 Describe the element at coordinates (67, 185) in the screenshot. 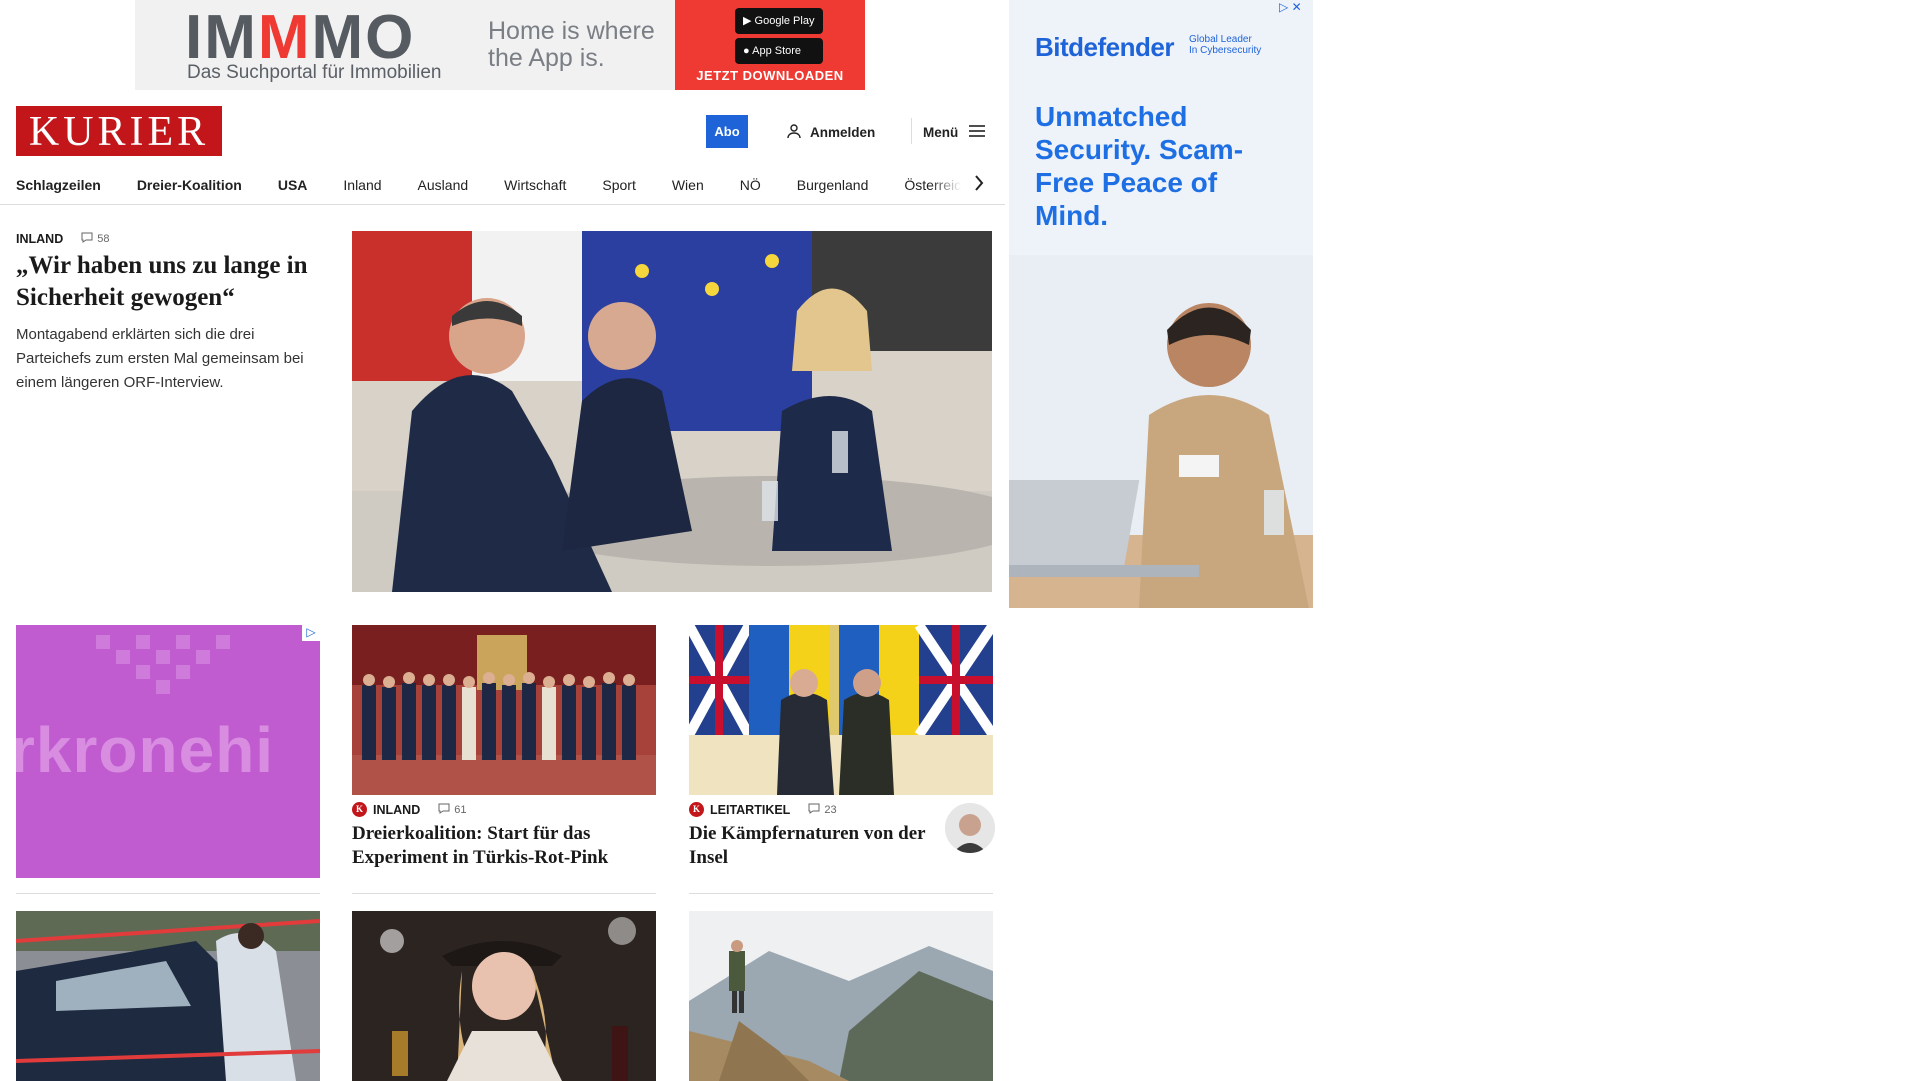

I see `nav-item-schlagzeilen: Schlagzeilen` at that location.